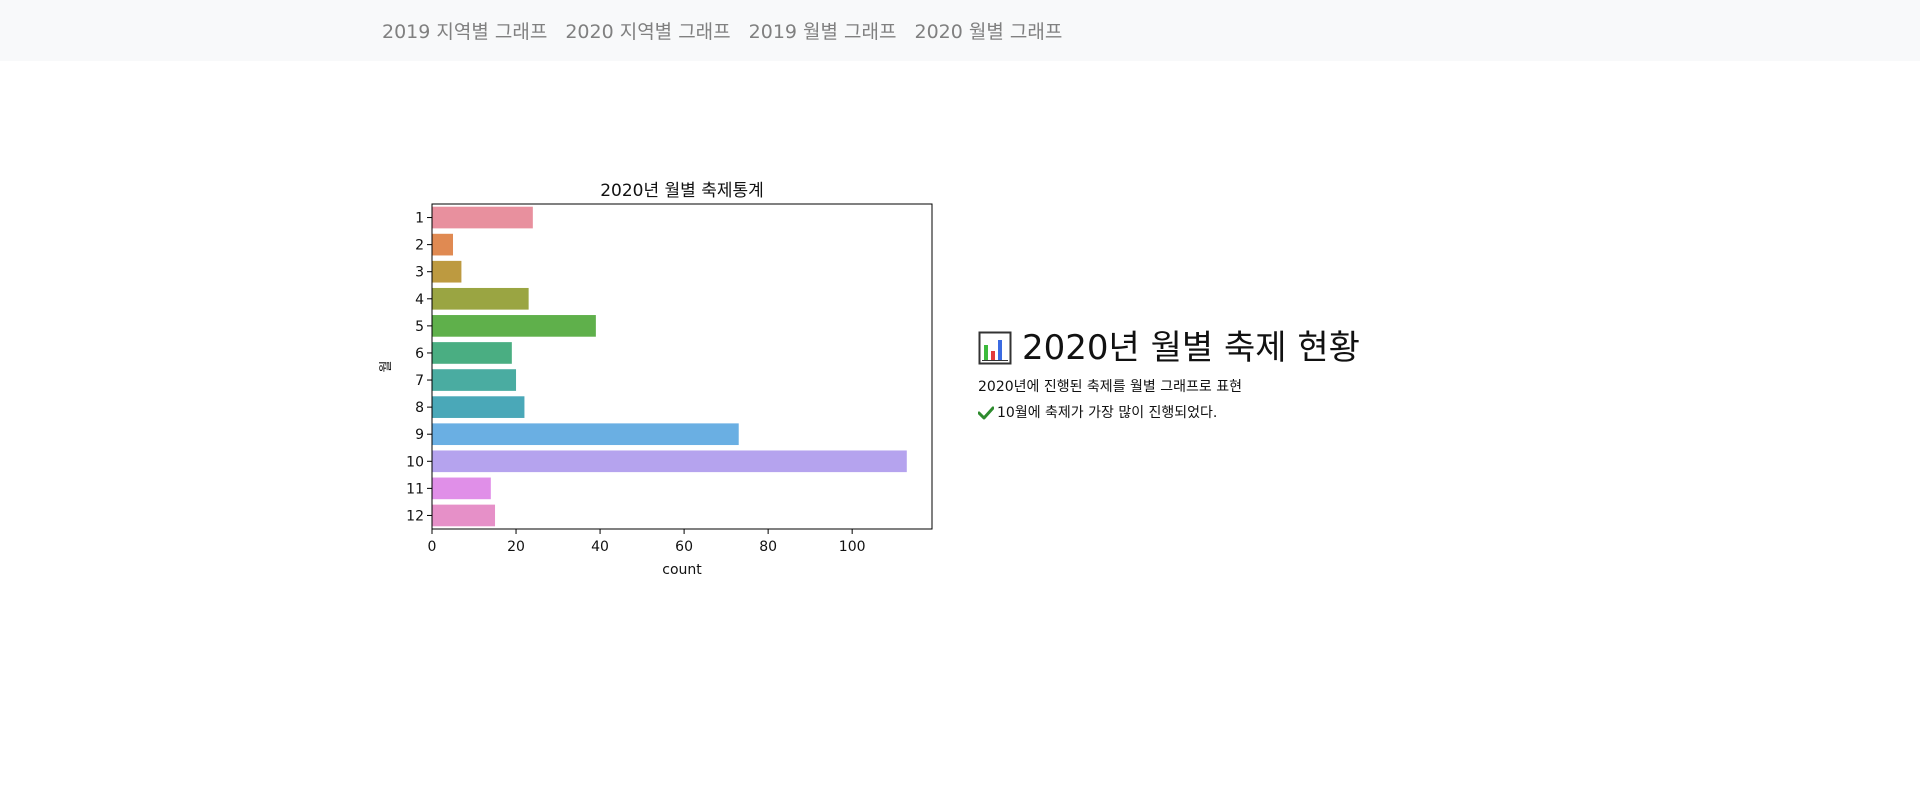 The height and width of the screenshot is (787, 1920). What do you see at coordinates (419, 327) in the screenshot?
I see `y-tick-label-5: 5` at bounding box center [419, 327].